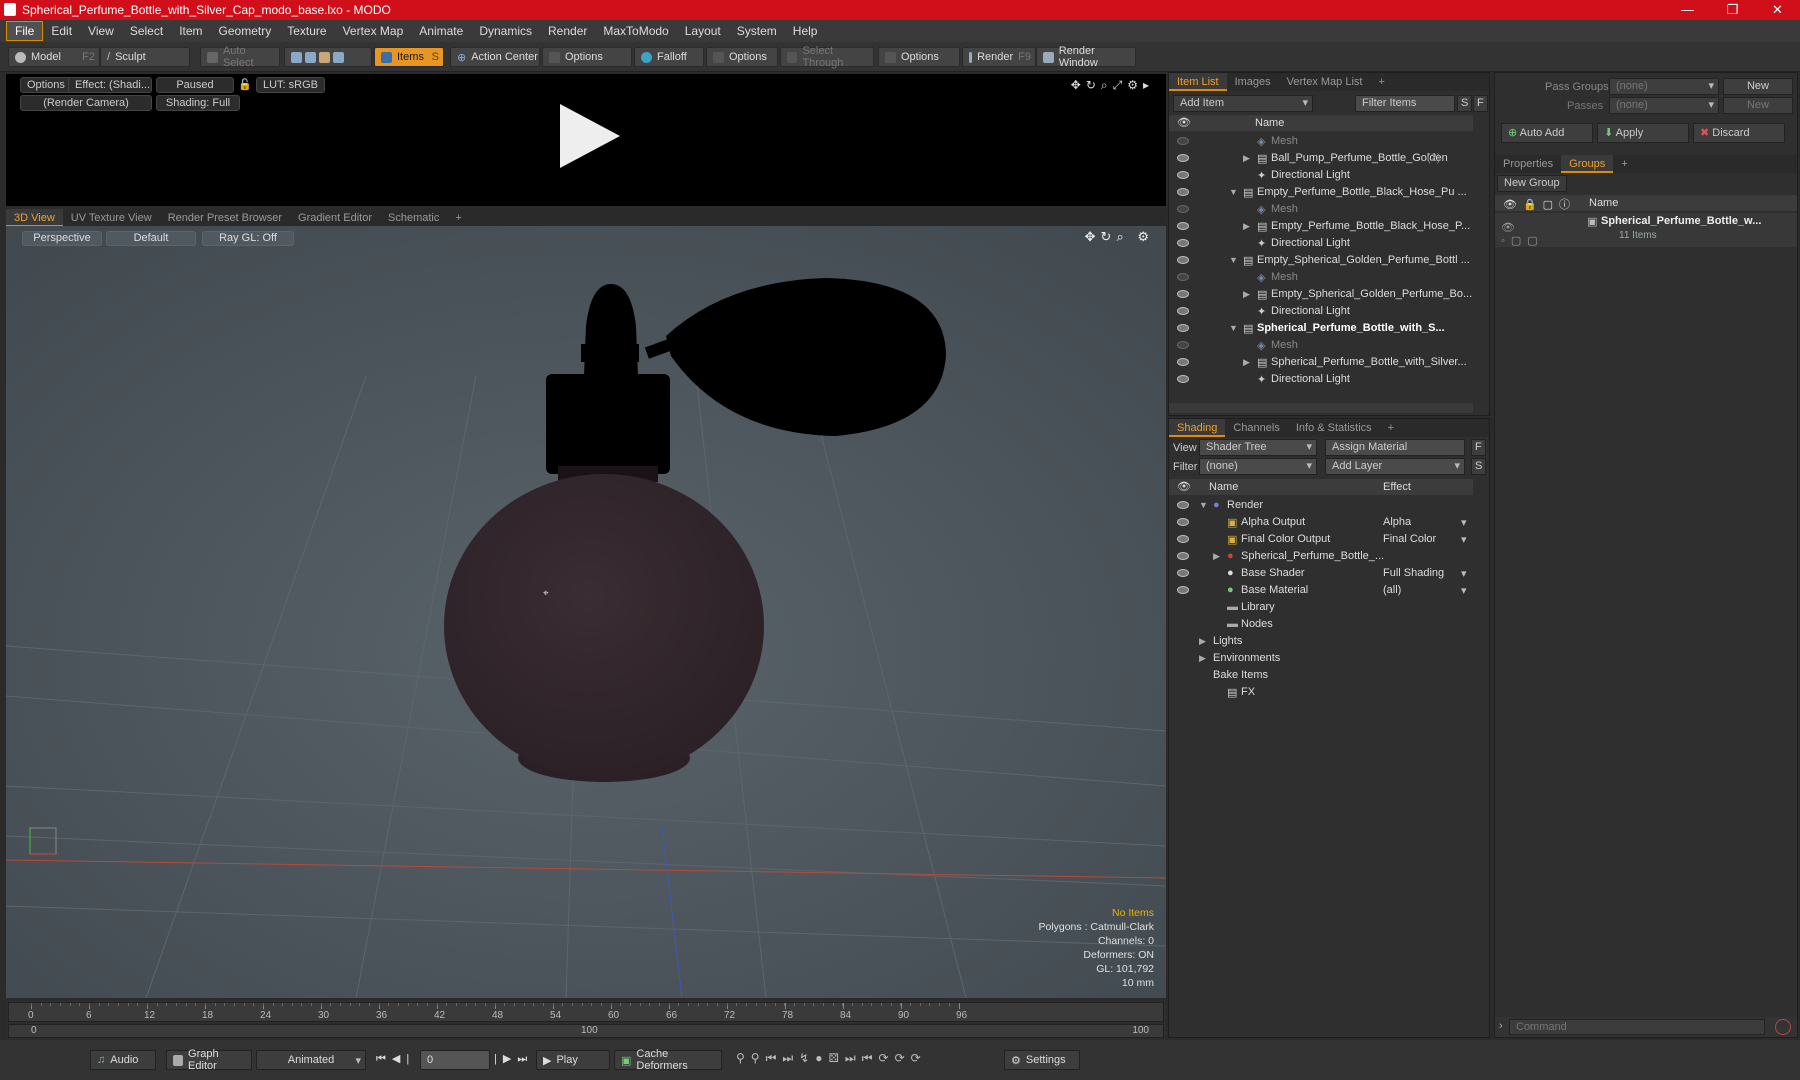 The image size is (1800, 1080). I want to click on shader-tree-row: ▶ Environments, so click(1321, 658).